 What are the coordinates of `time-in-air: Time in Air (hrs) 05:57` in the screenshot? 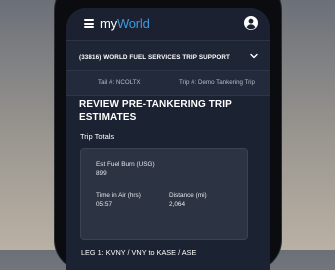 It's located at (118, 200).